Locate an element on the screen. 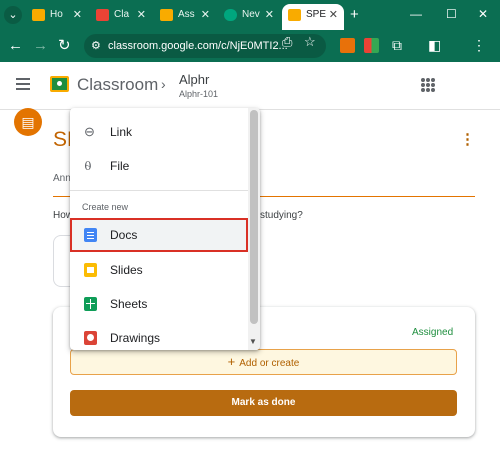 The image size is (500, 453). hamburger-menu-icon is located at coordinates (23, 84).